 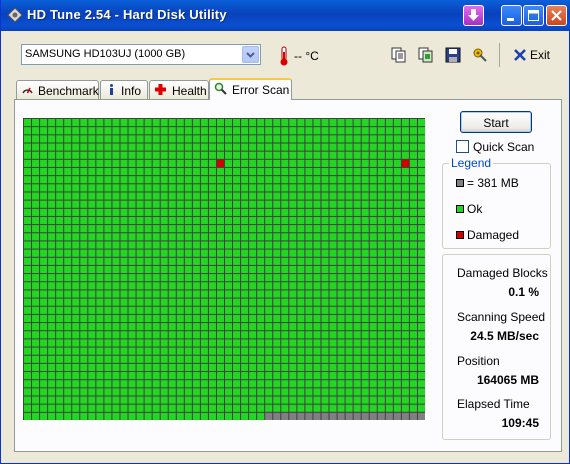 What do you see at coordinates (453, 55) in the screenshot?
I see `save-icon` at bounding box center [453, 55].